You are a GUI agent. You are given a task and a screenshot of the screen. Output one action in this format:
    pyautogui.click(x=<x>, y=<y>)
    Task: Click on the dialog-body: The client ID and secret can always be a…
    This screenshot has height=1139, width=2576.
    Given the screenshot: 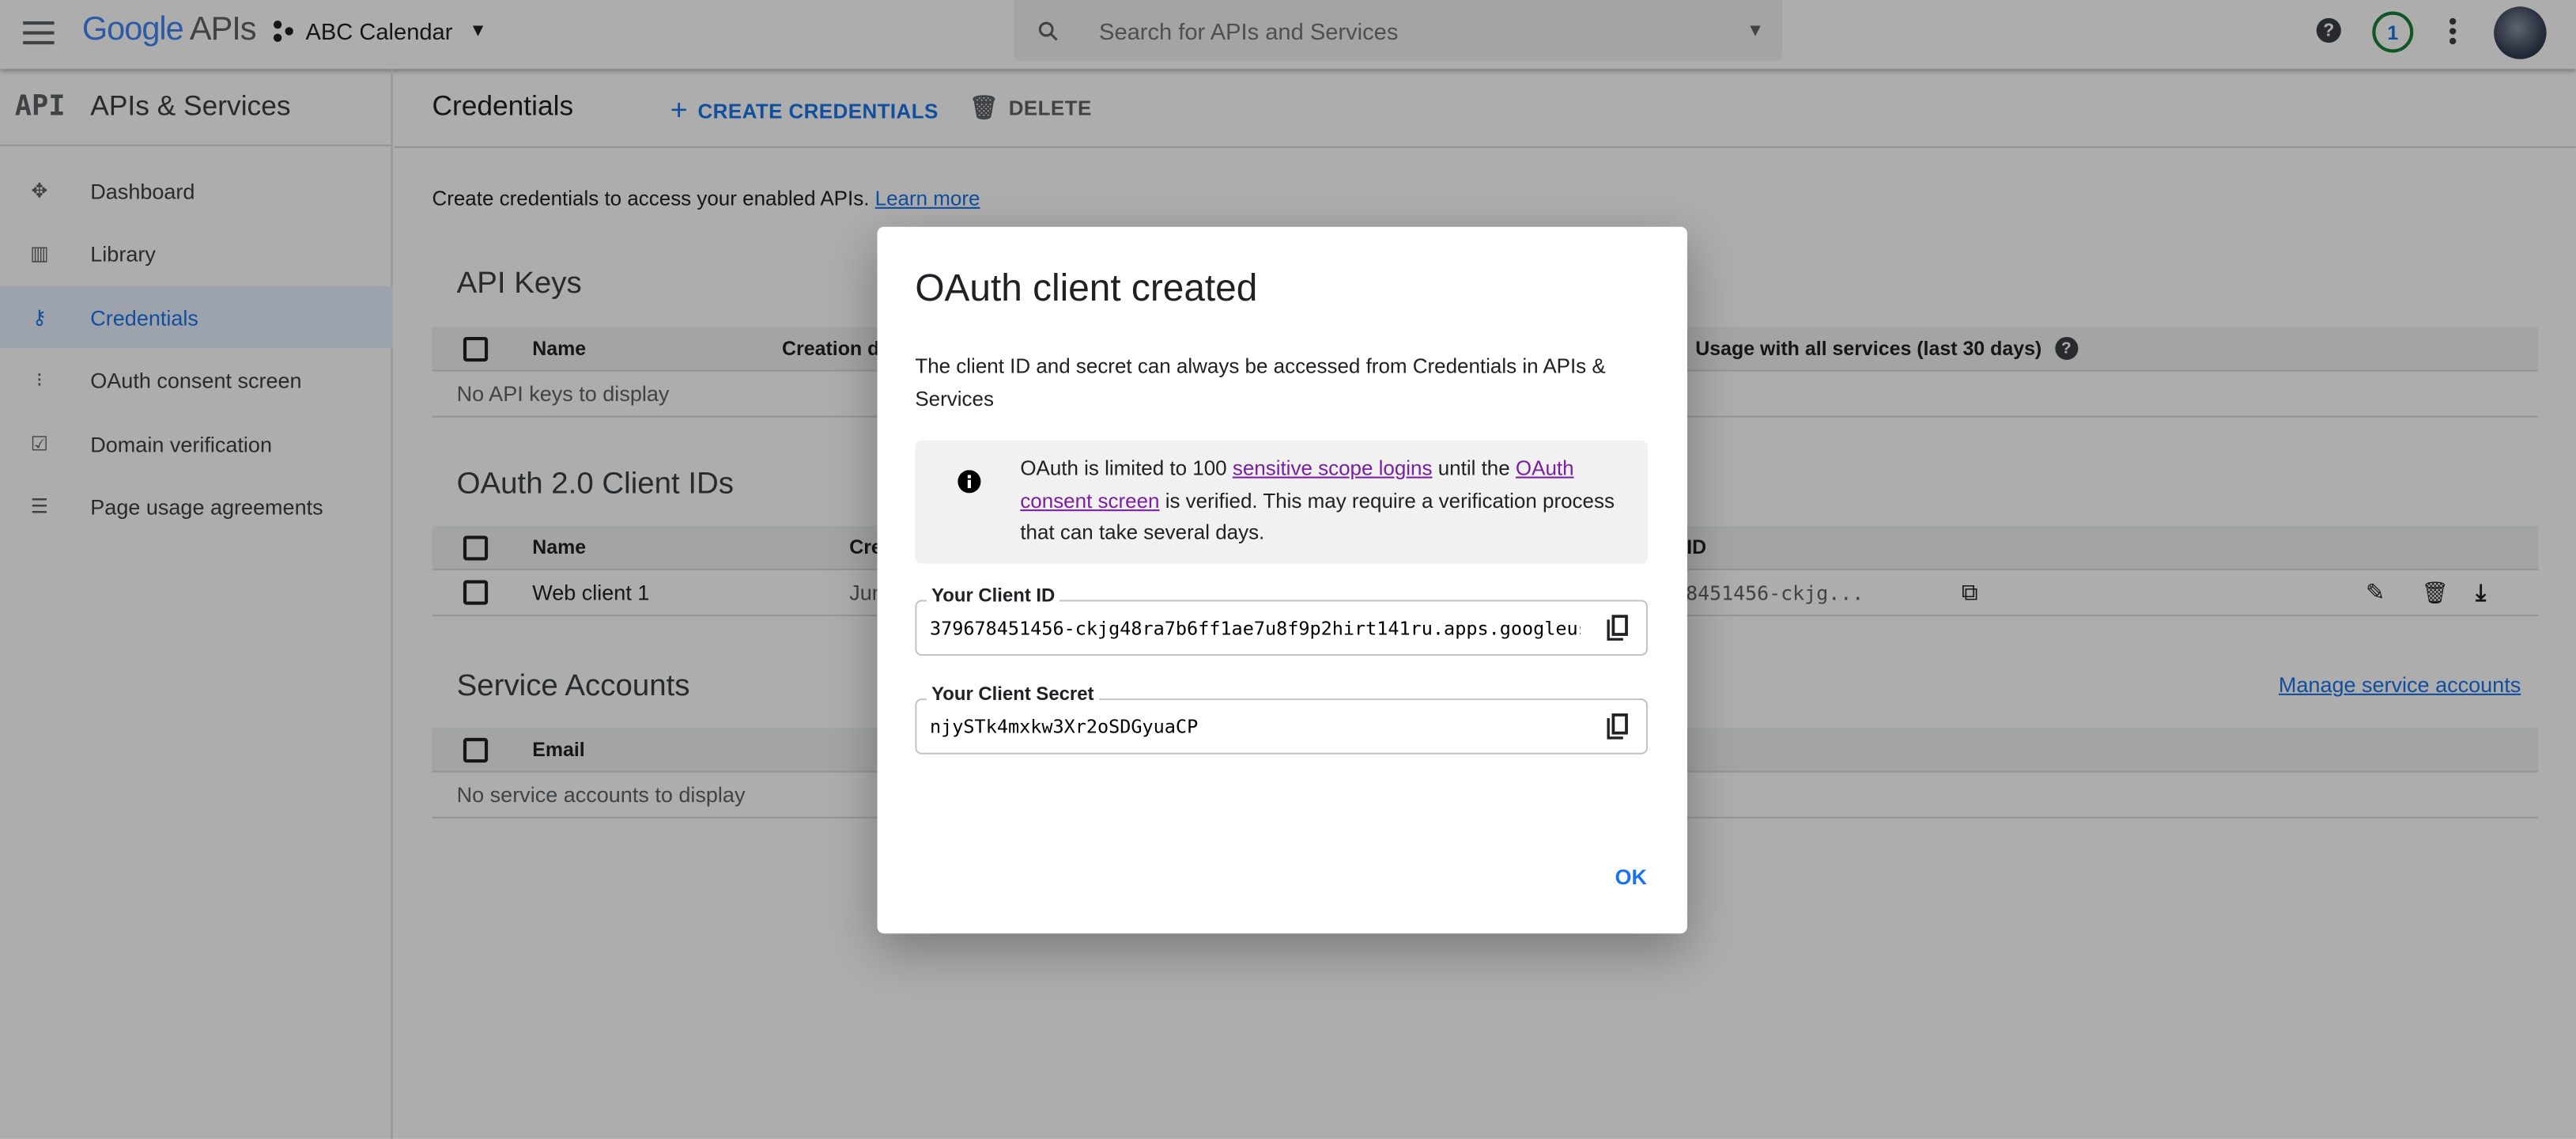 What is the action you would take?
    pyautogui.click(x=1260, y=382)
    